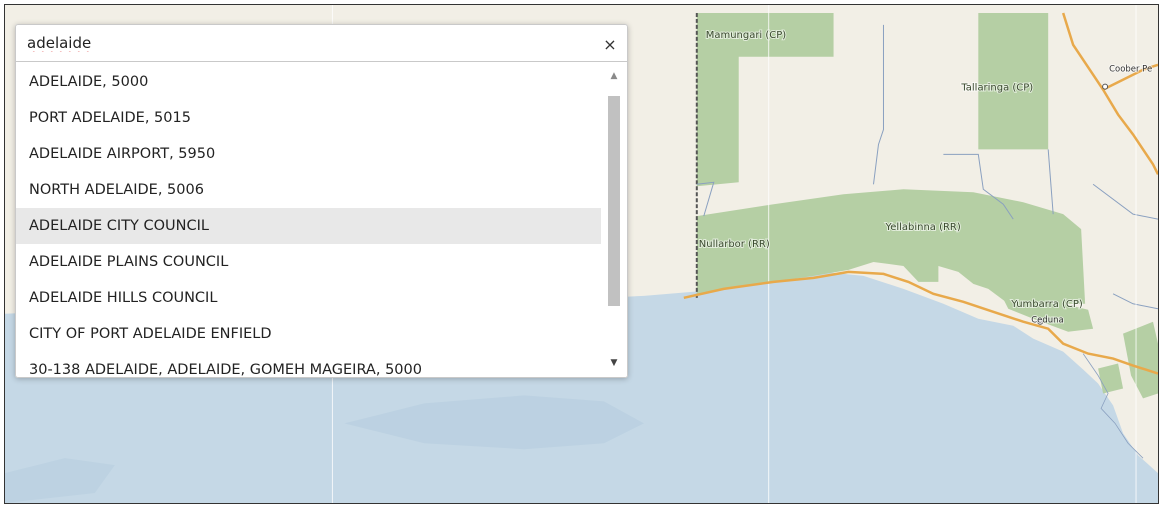 Image resolution: width=1162 pixels, height=508 pixels. I want to click on label-coober-pedy: Coober Pe, so click(1130, 69).